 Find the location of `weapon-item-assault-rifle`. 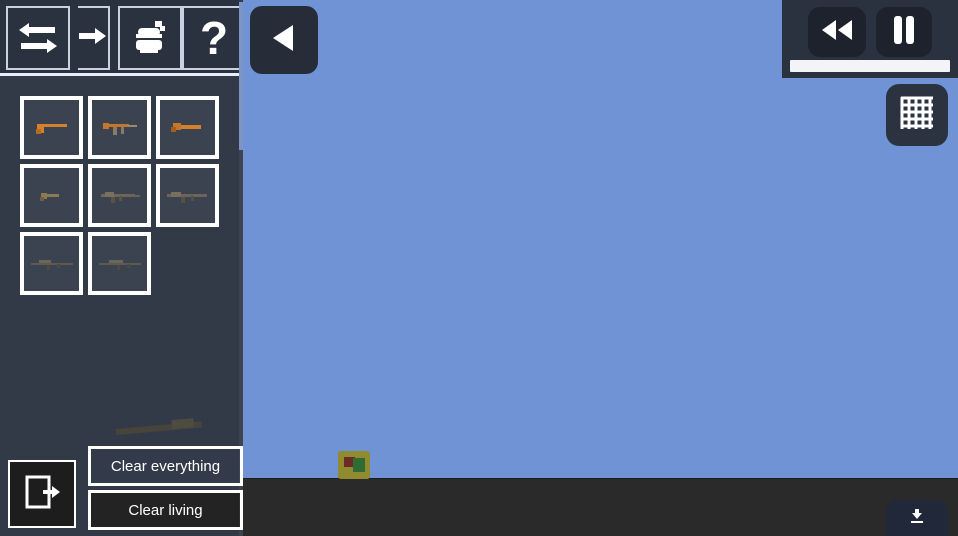

weapon-item-assault-rifle is located at coordinates (119, 195).